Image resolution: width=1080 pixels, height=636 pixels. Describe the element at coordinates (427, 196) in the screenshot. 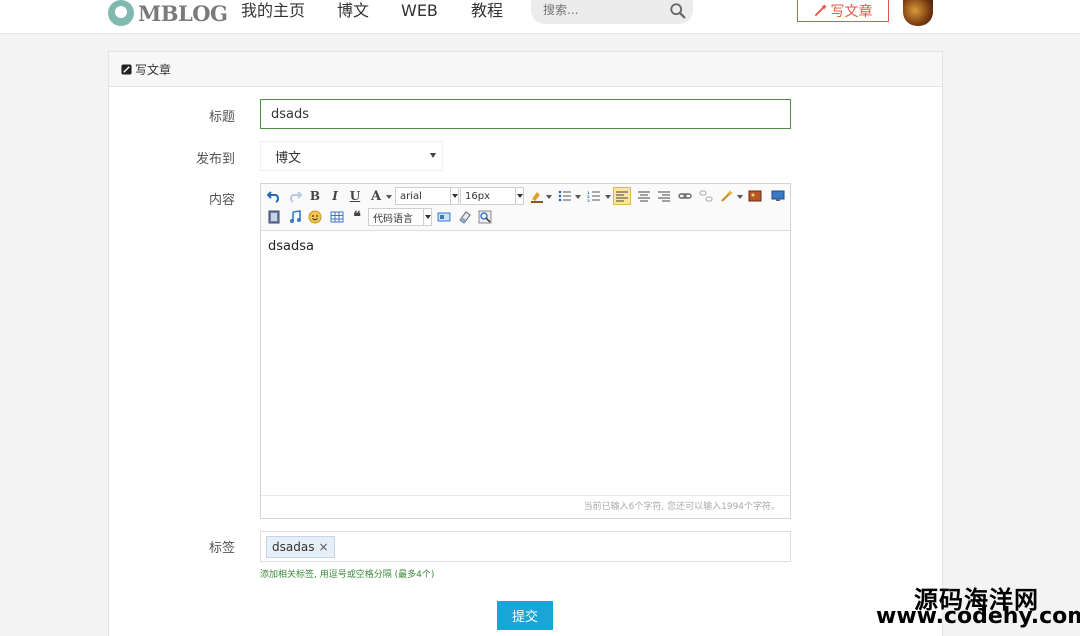

I see `font-family-select: arial` at that location.